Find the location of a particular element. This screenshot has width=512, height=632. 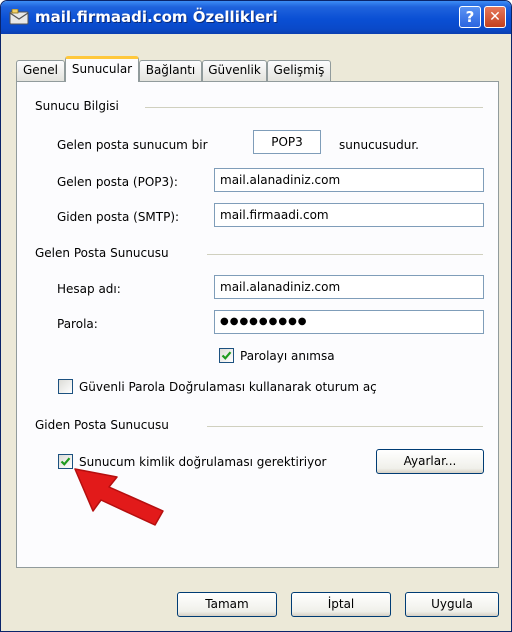

window-title: mail.firmaadi.com Özellikleri is located at coordinates (156, 17).